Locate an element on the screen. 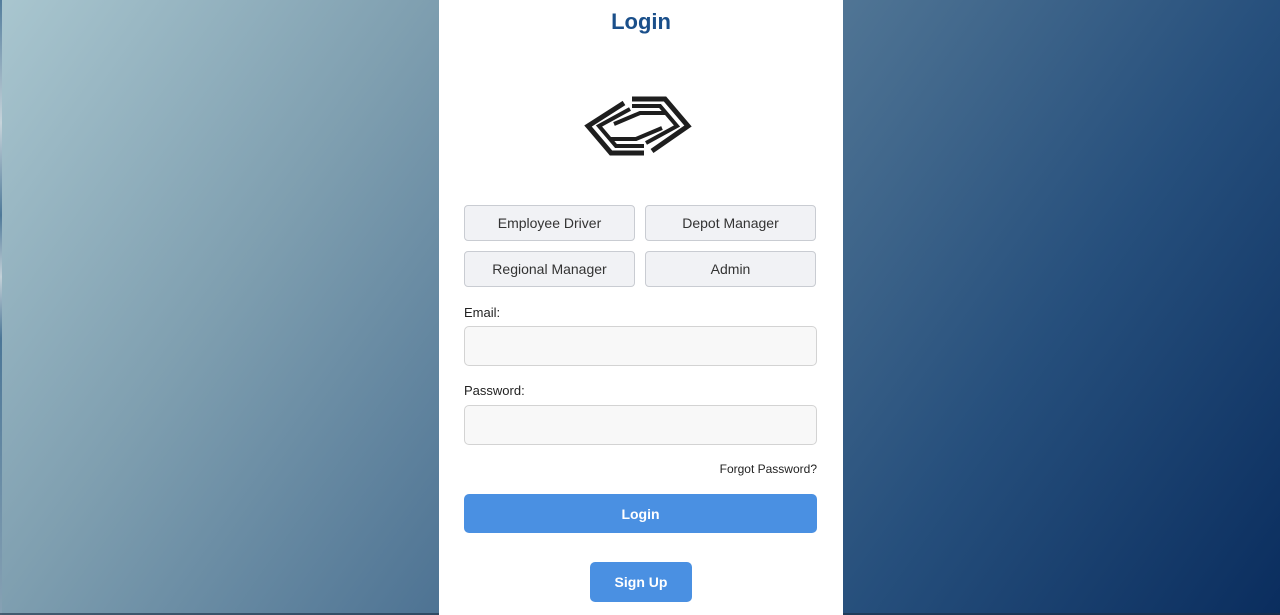  password-label: Password: is located at coordinates (494, 390).